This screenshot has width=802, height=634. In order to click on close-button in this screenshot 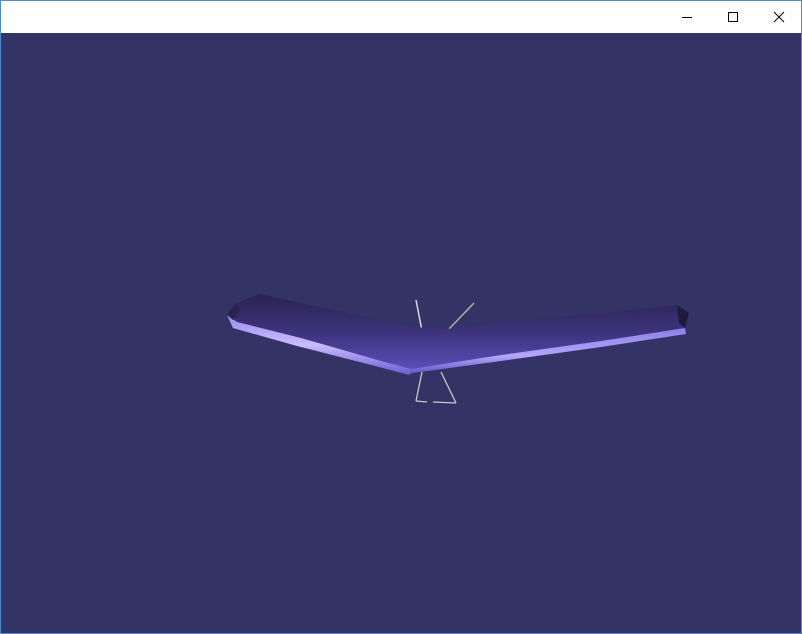, I will do `click(778, 17)`.